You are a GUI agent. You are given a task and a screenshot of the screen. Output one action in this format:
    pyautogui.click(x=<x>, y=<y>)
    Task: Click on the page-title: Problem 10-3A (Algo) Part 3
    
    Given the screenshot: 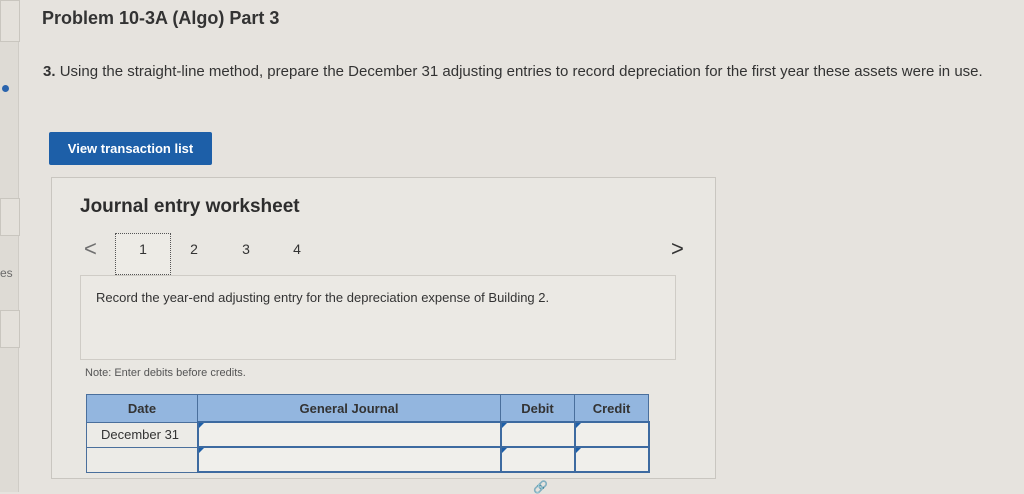 What is the action you would take?
    pyautogui.click(x=161, y=18)
    